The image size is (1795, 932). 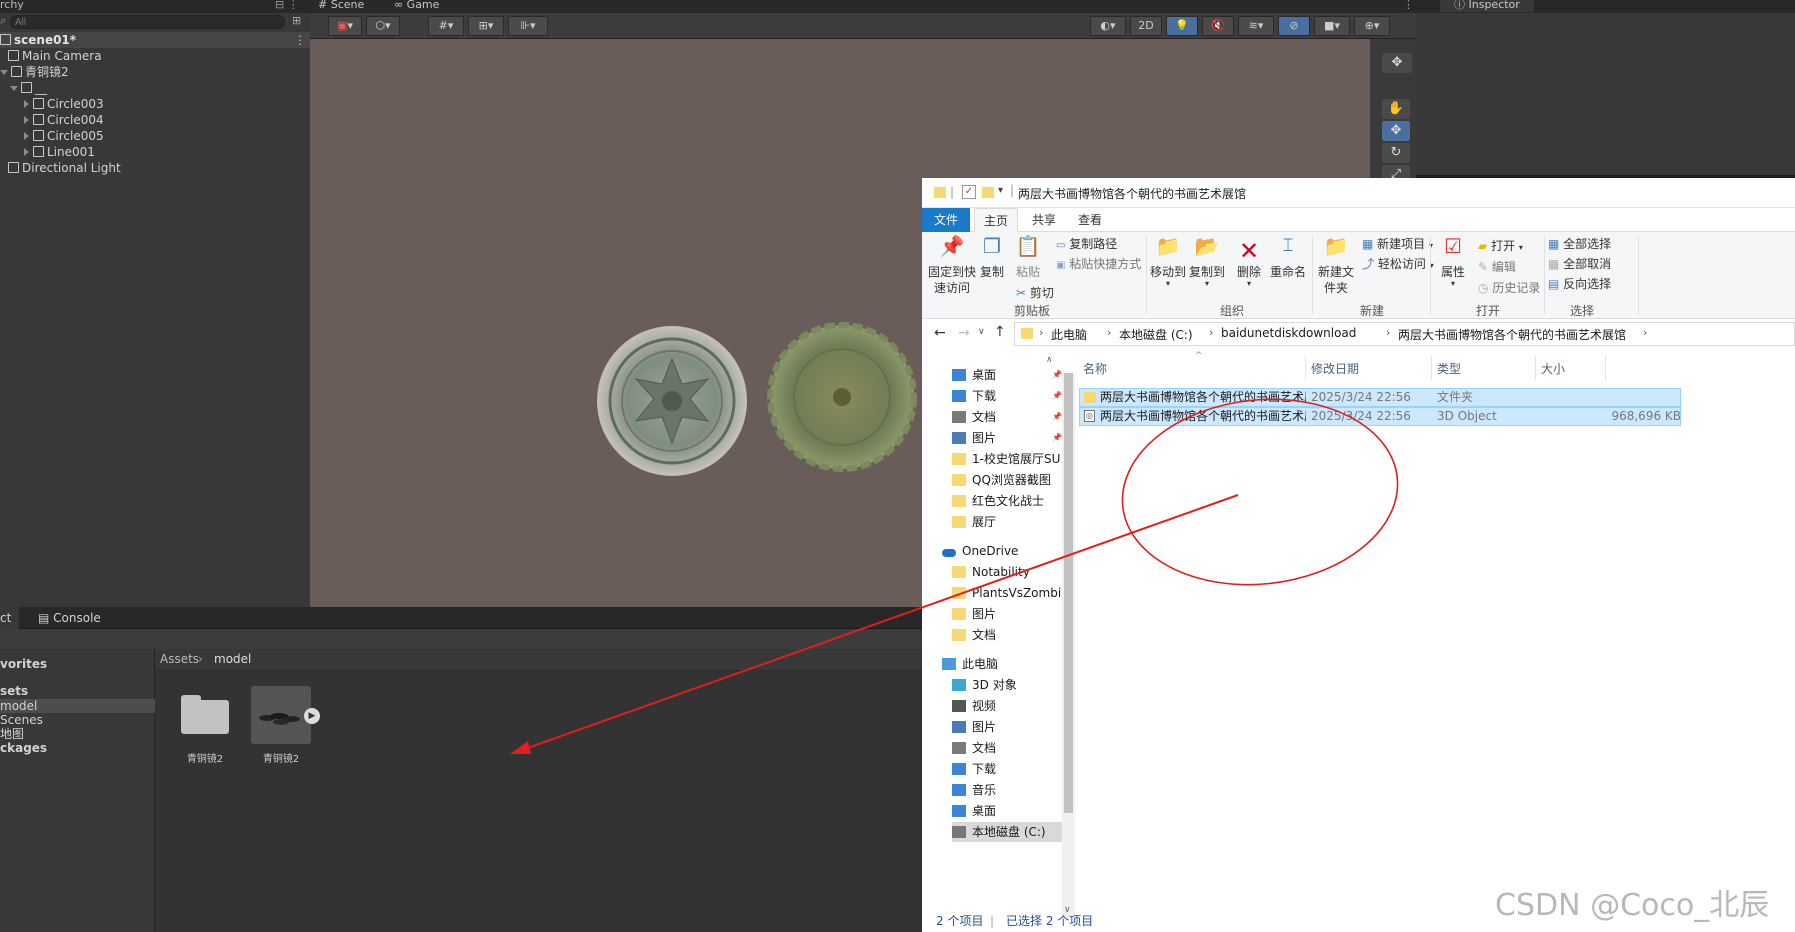 What do you see at coordinates (1218, 26) in the screenshot?
I see `audio-toggle: 🔇` at bounding box center [1218, 26].